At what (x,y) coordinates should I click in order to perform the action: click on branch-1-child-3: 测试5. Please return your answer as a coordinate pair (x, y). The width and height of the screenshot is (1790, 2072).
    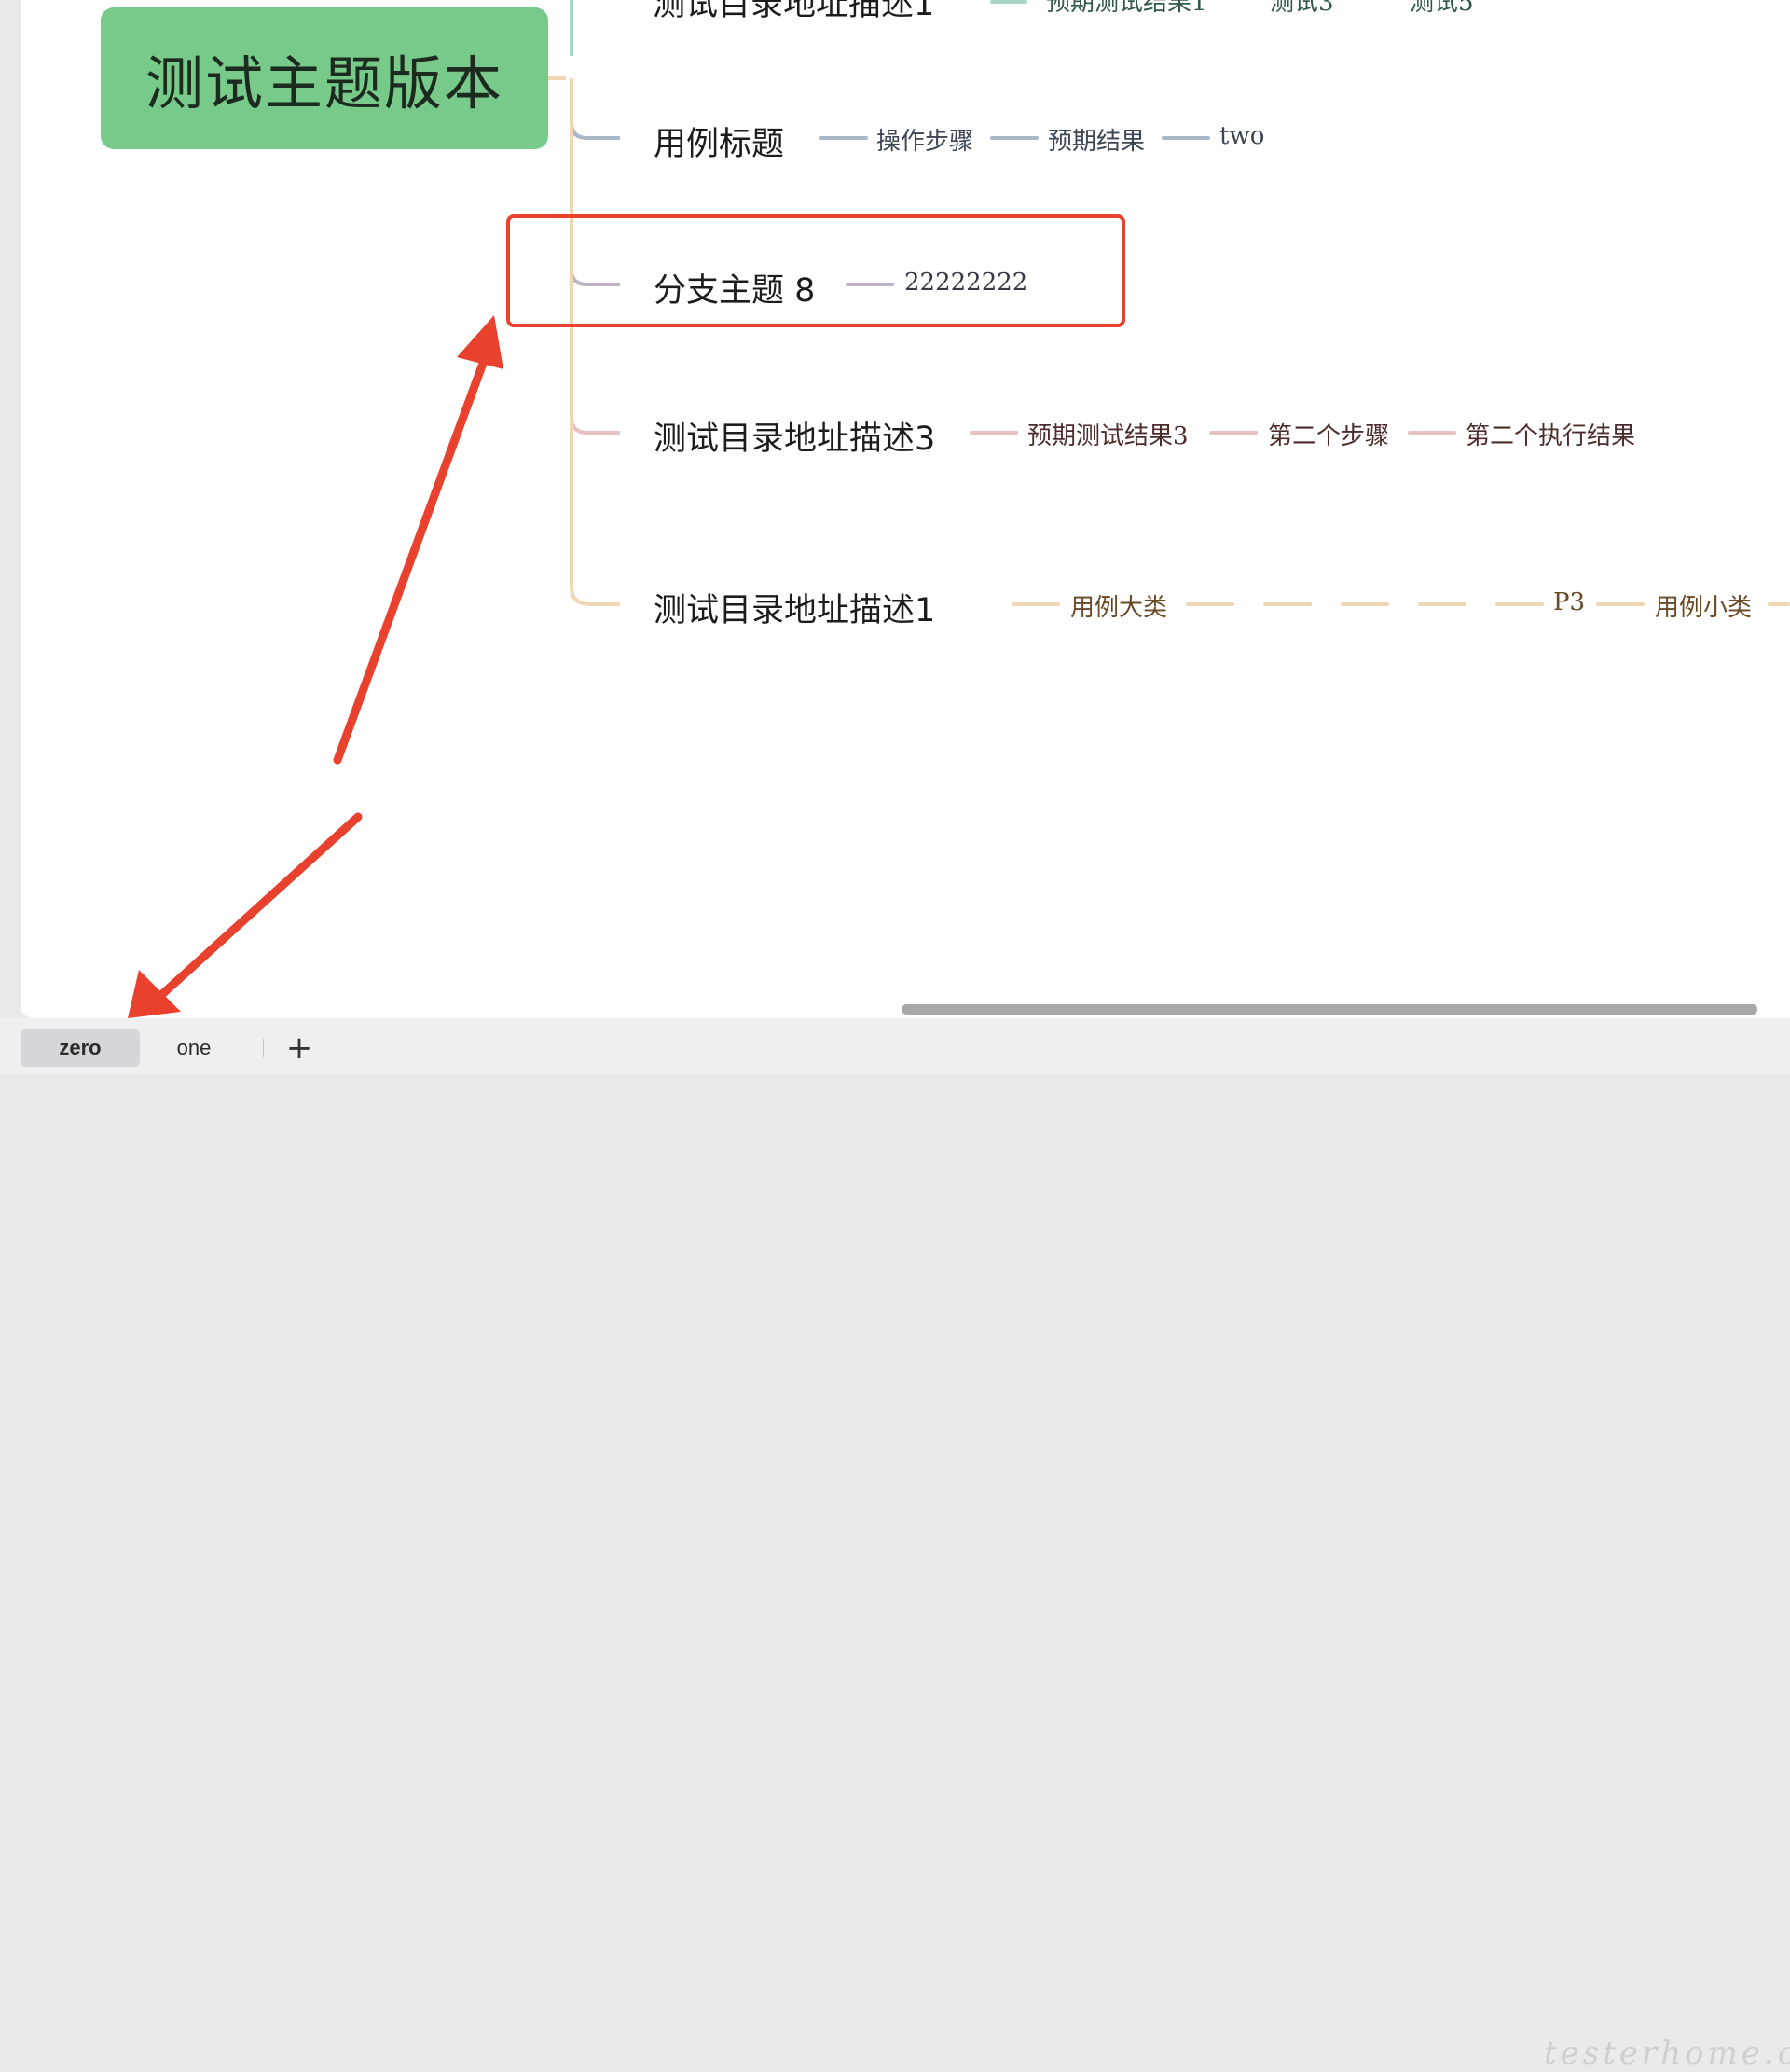
    Looking at the image, I should click on (1442, 9).